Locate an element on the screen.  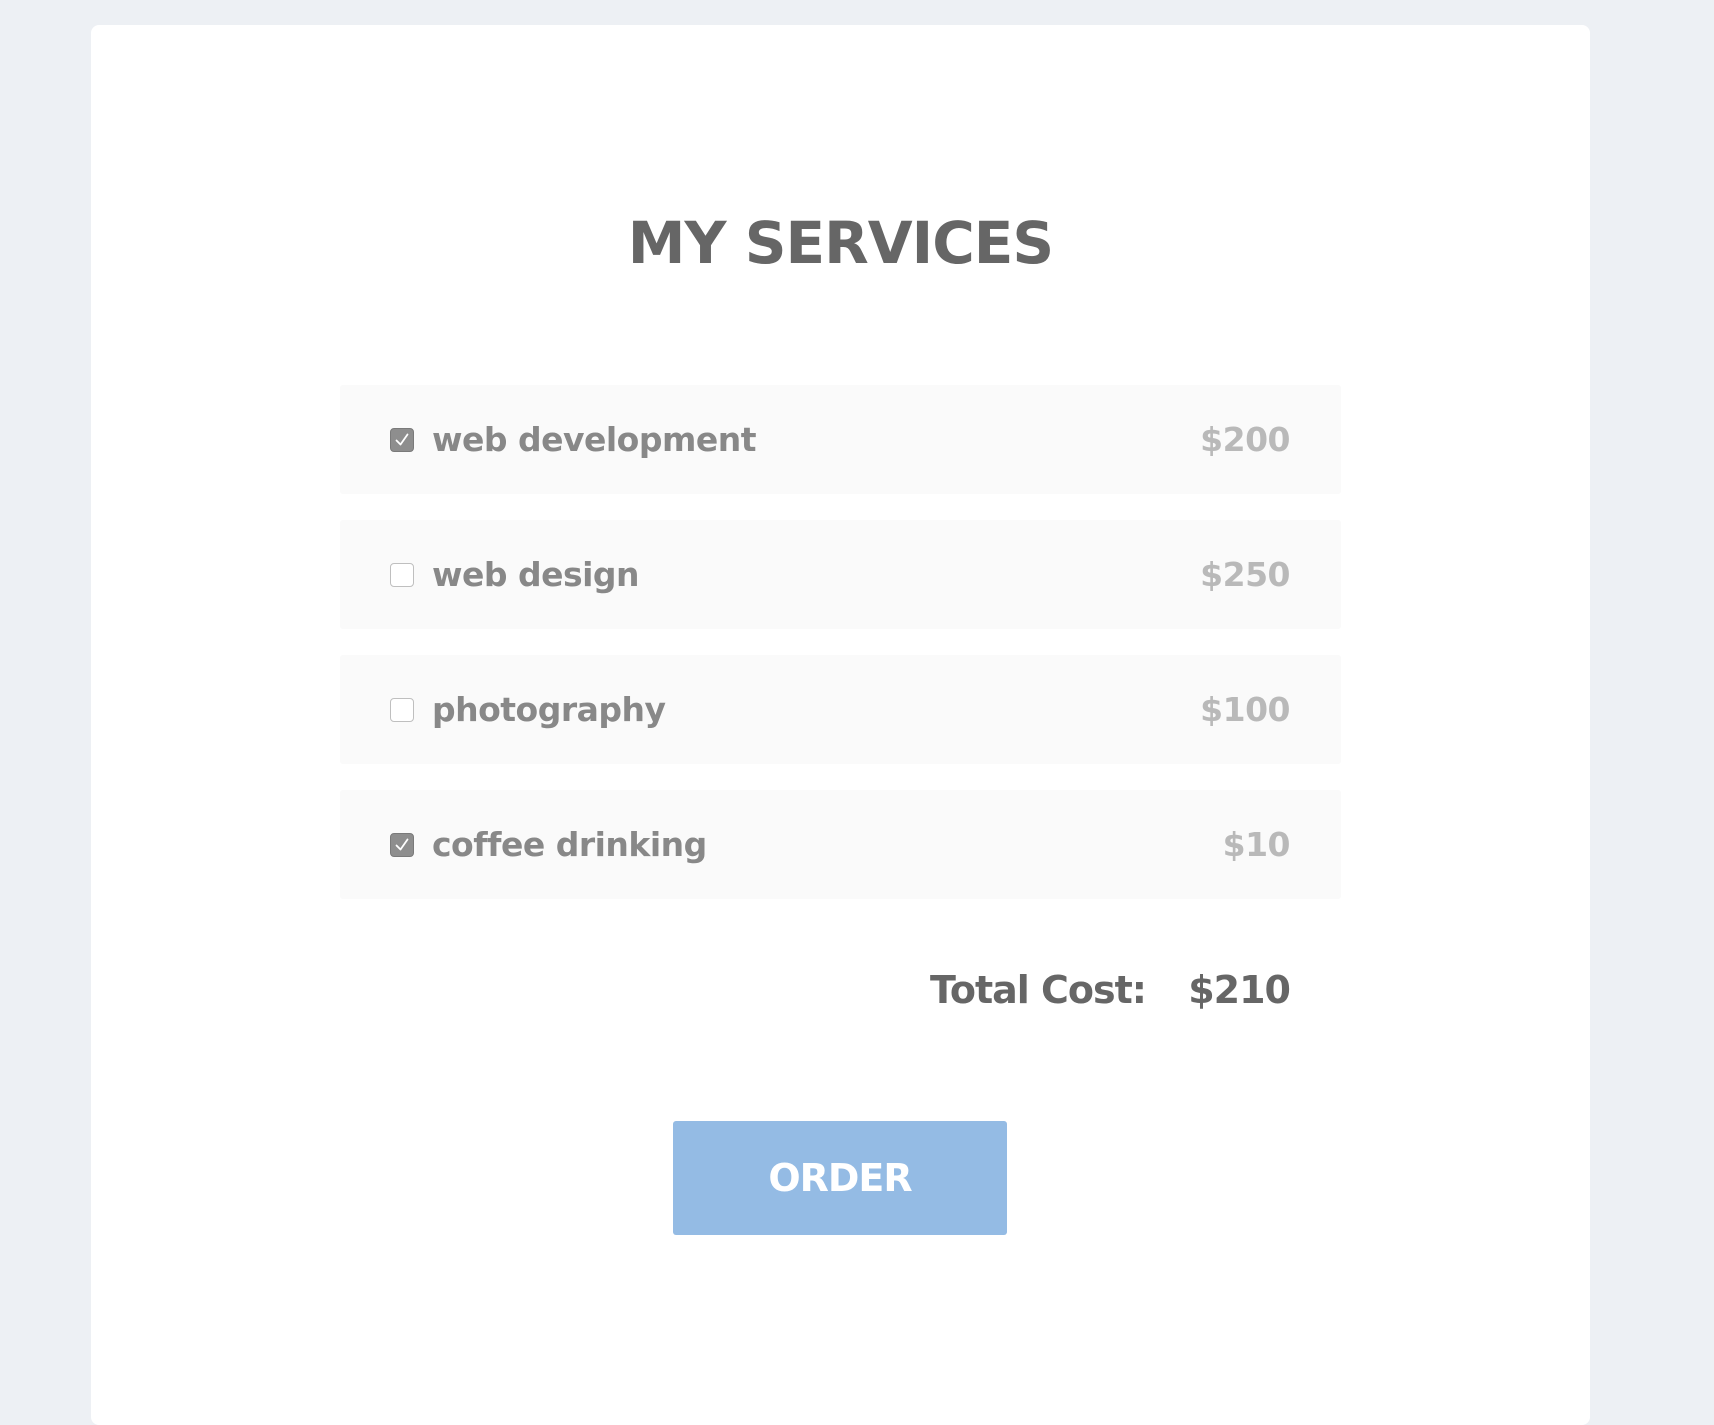
total-cost-value: $210 is located at coordinates (1239, 990).